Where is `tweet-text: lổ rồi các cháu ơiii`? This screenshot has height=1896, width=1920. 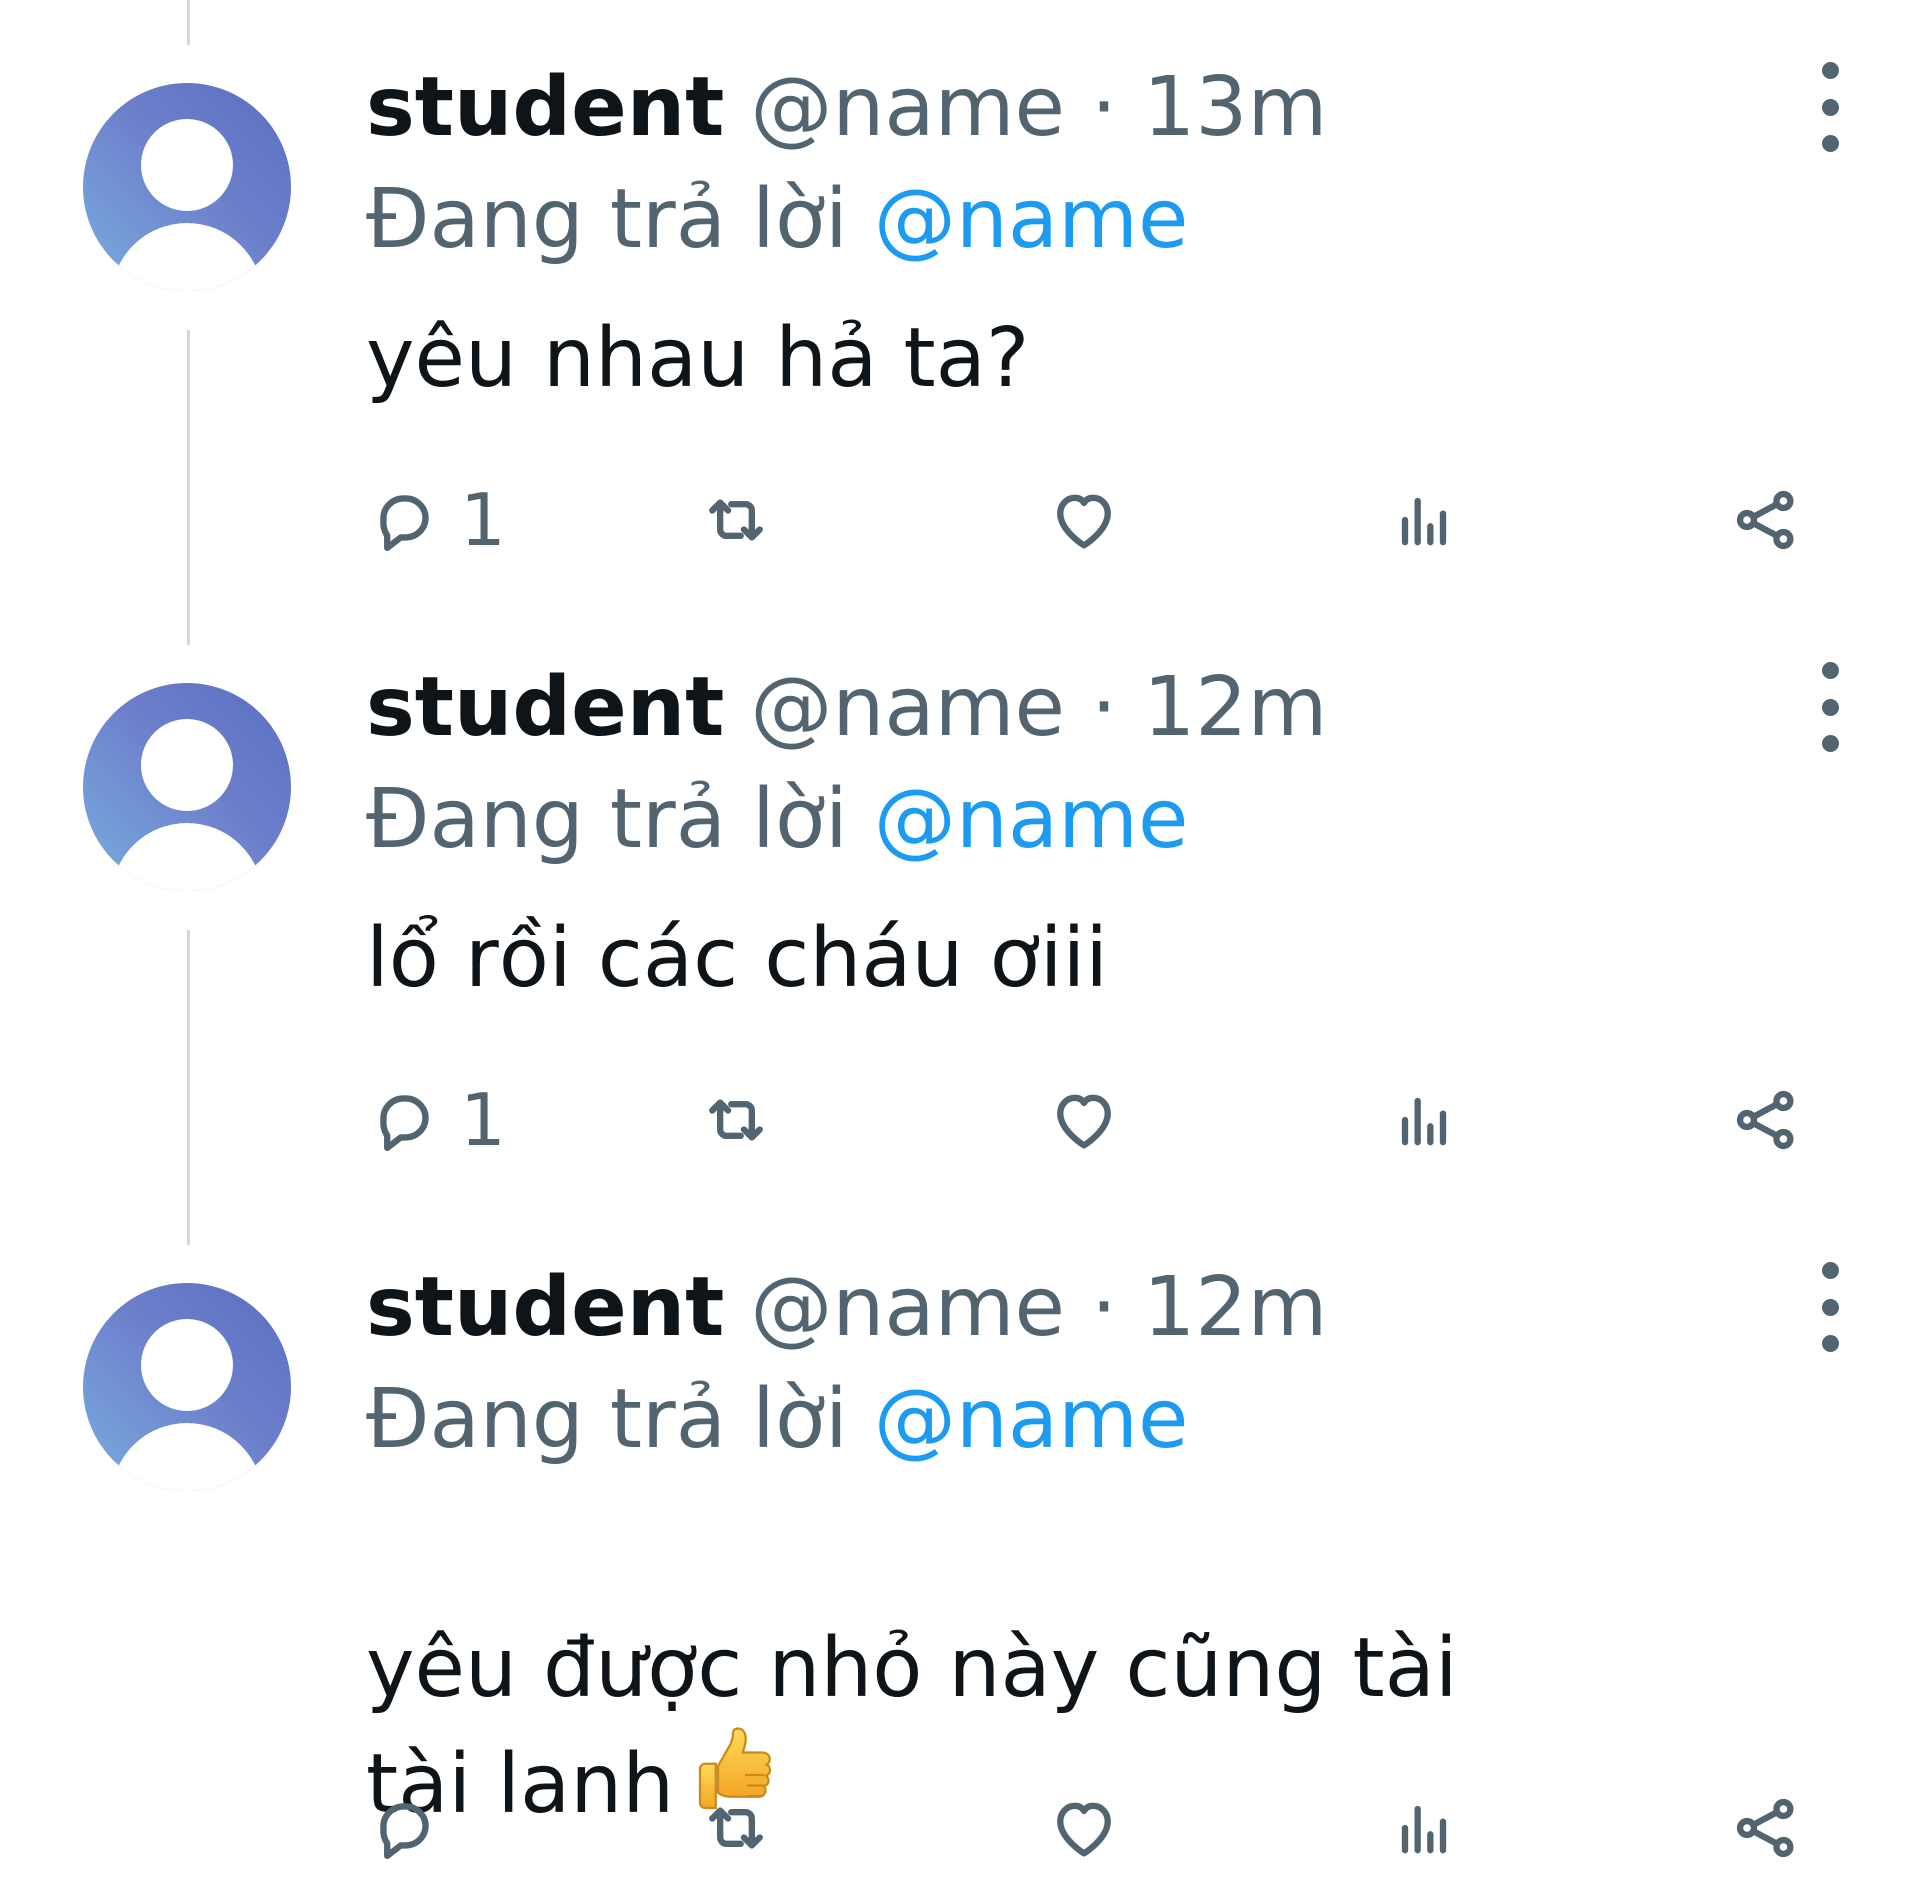
tweet-text: lổ rồi các cháu ơiii is located at coordinates (737, 958).